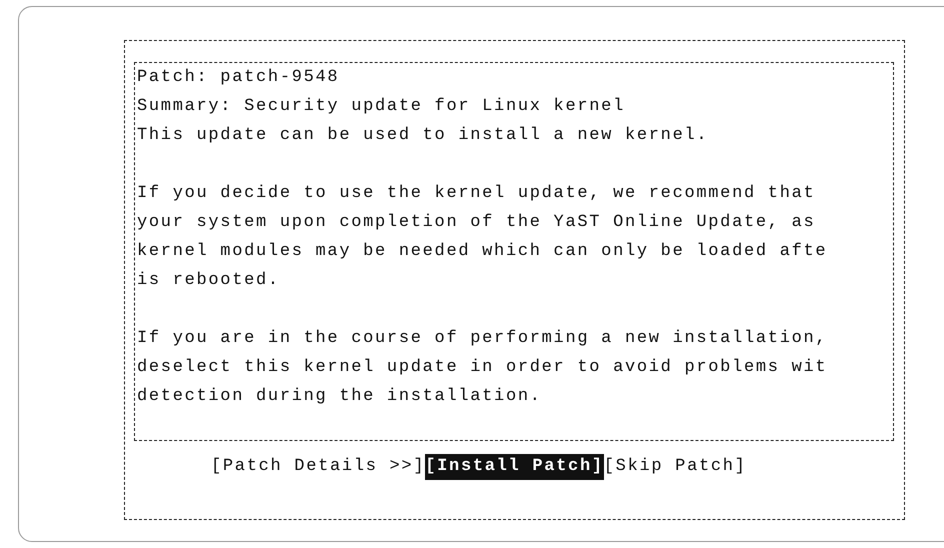  Describe the element at coordinates (476, 223) in the screenshot. I see `description-text: your system upon completion of the YaST Online Update, as` at that location.